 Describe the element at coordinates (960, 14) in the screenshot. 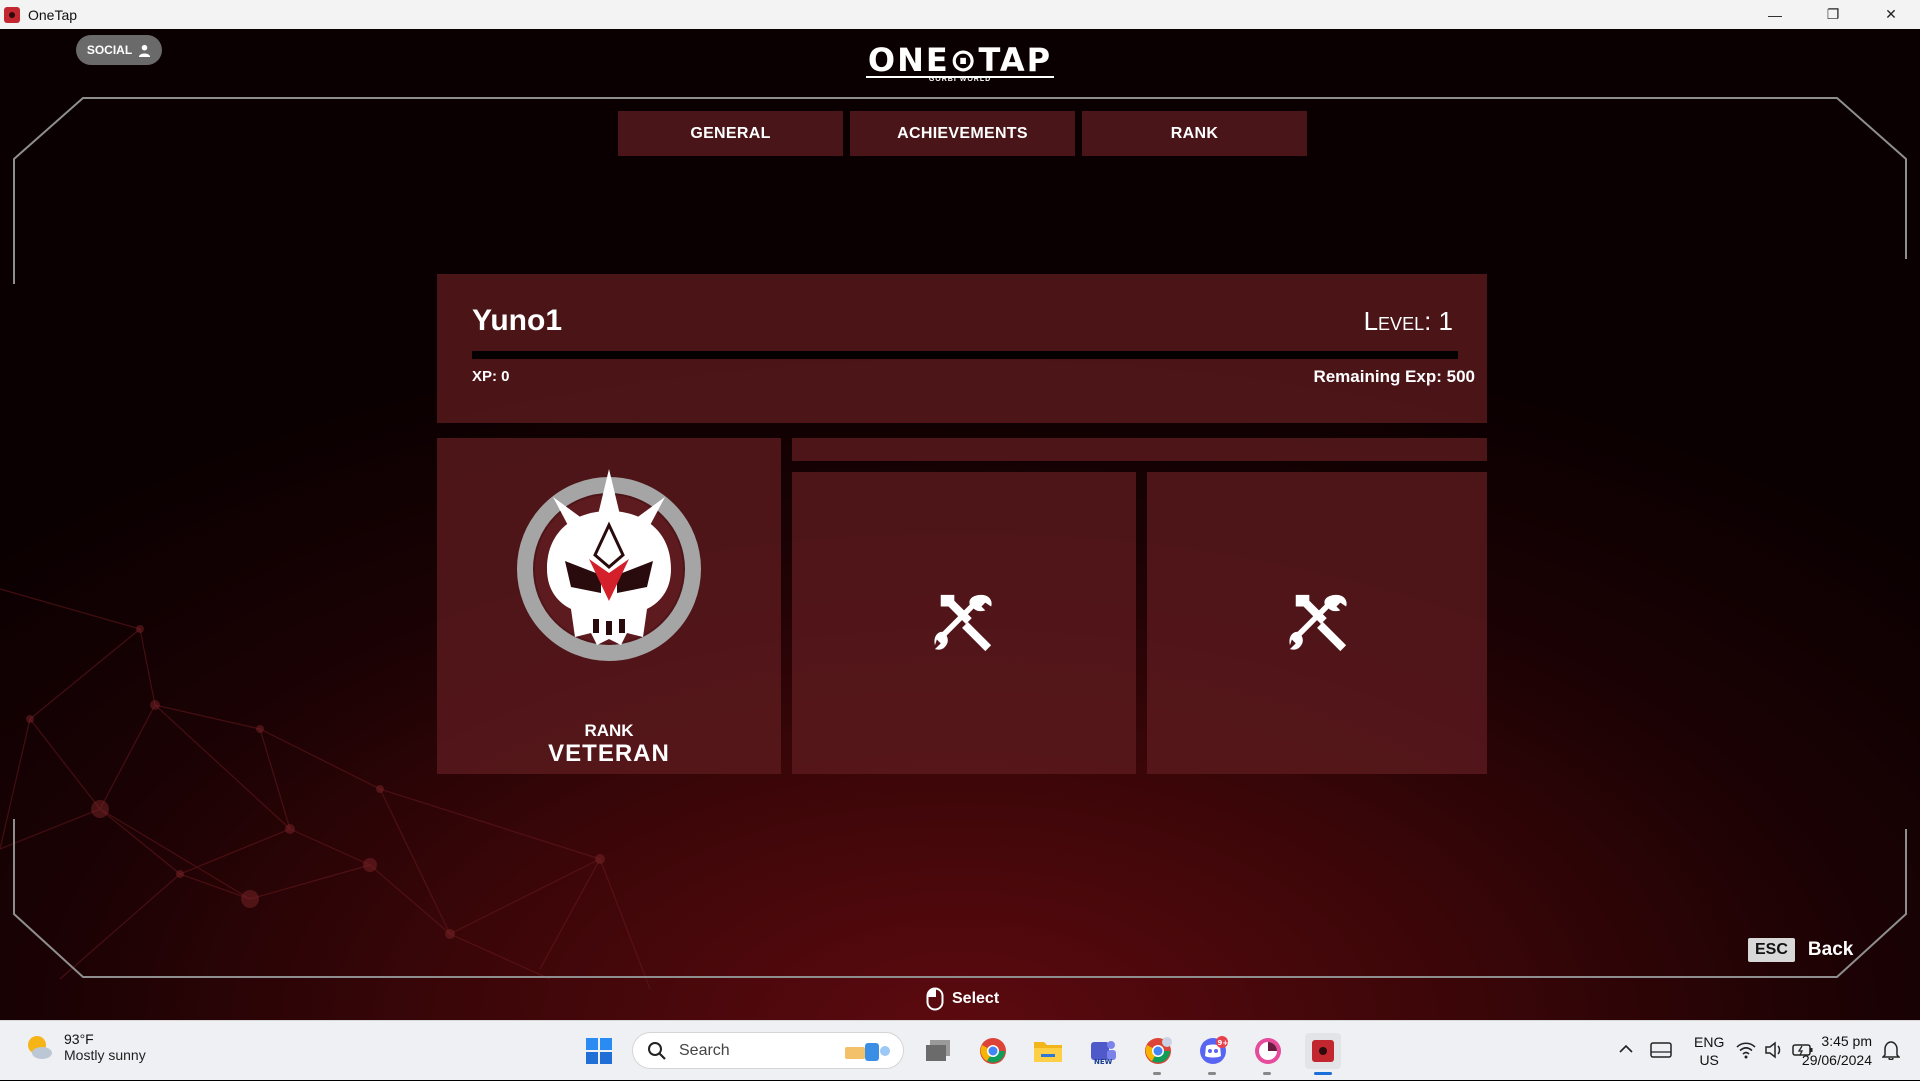

I see `window-titlebar: OneTap — ❐ ✕` at that location.